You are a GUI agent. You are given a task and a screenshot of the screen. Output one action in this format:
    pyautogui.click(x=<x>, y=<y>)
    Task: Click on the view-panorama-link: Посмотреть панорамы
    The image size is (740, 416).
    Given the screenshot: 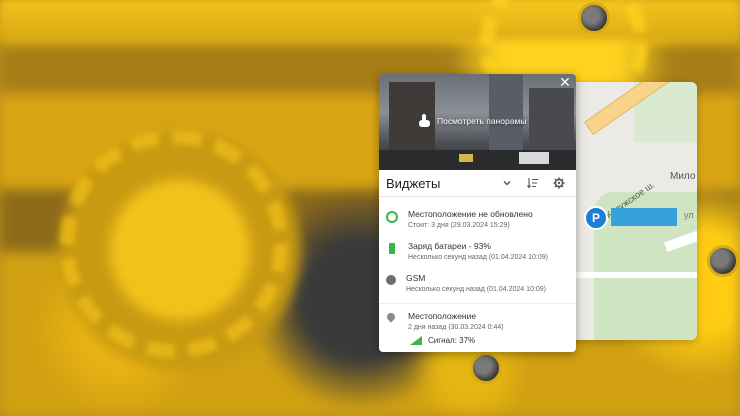 What is the action you would take?
    pyautogui.click(x=472, y=121)
    